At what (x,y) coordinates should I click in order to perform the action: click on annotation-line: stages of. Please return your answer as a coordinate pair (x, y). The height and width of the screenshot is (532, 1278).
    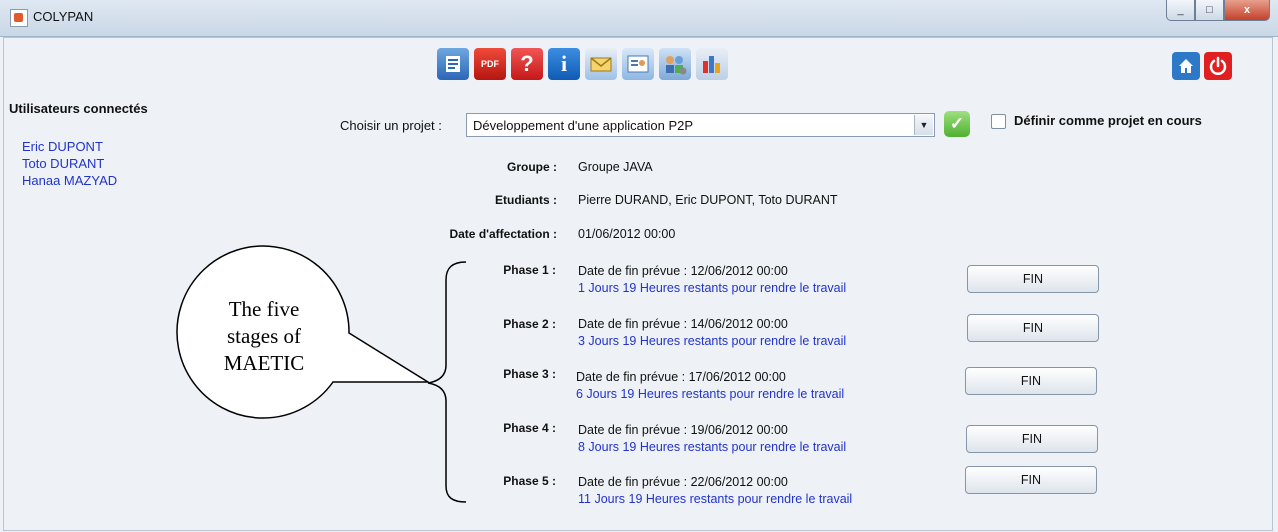
    Looking at the image, I should click on (264, 336).